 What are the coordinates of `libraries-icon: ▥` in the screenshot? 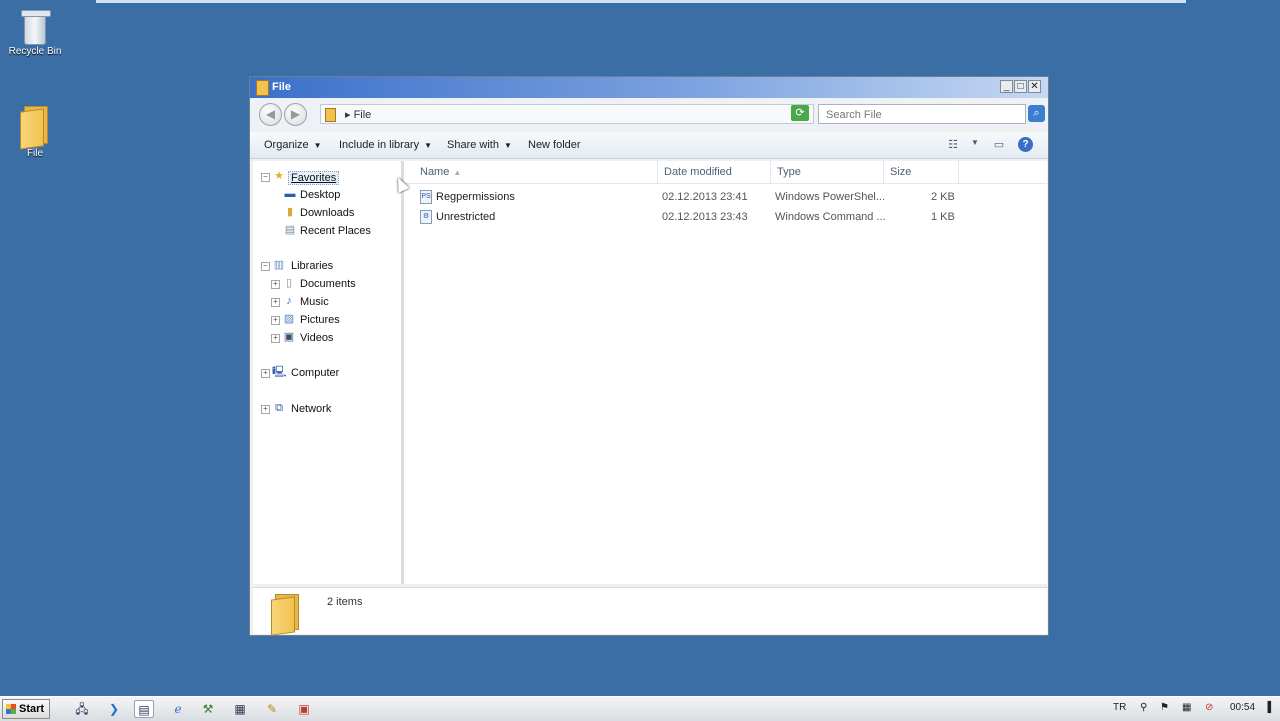 It's located at (279, 265).